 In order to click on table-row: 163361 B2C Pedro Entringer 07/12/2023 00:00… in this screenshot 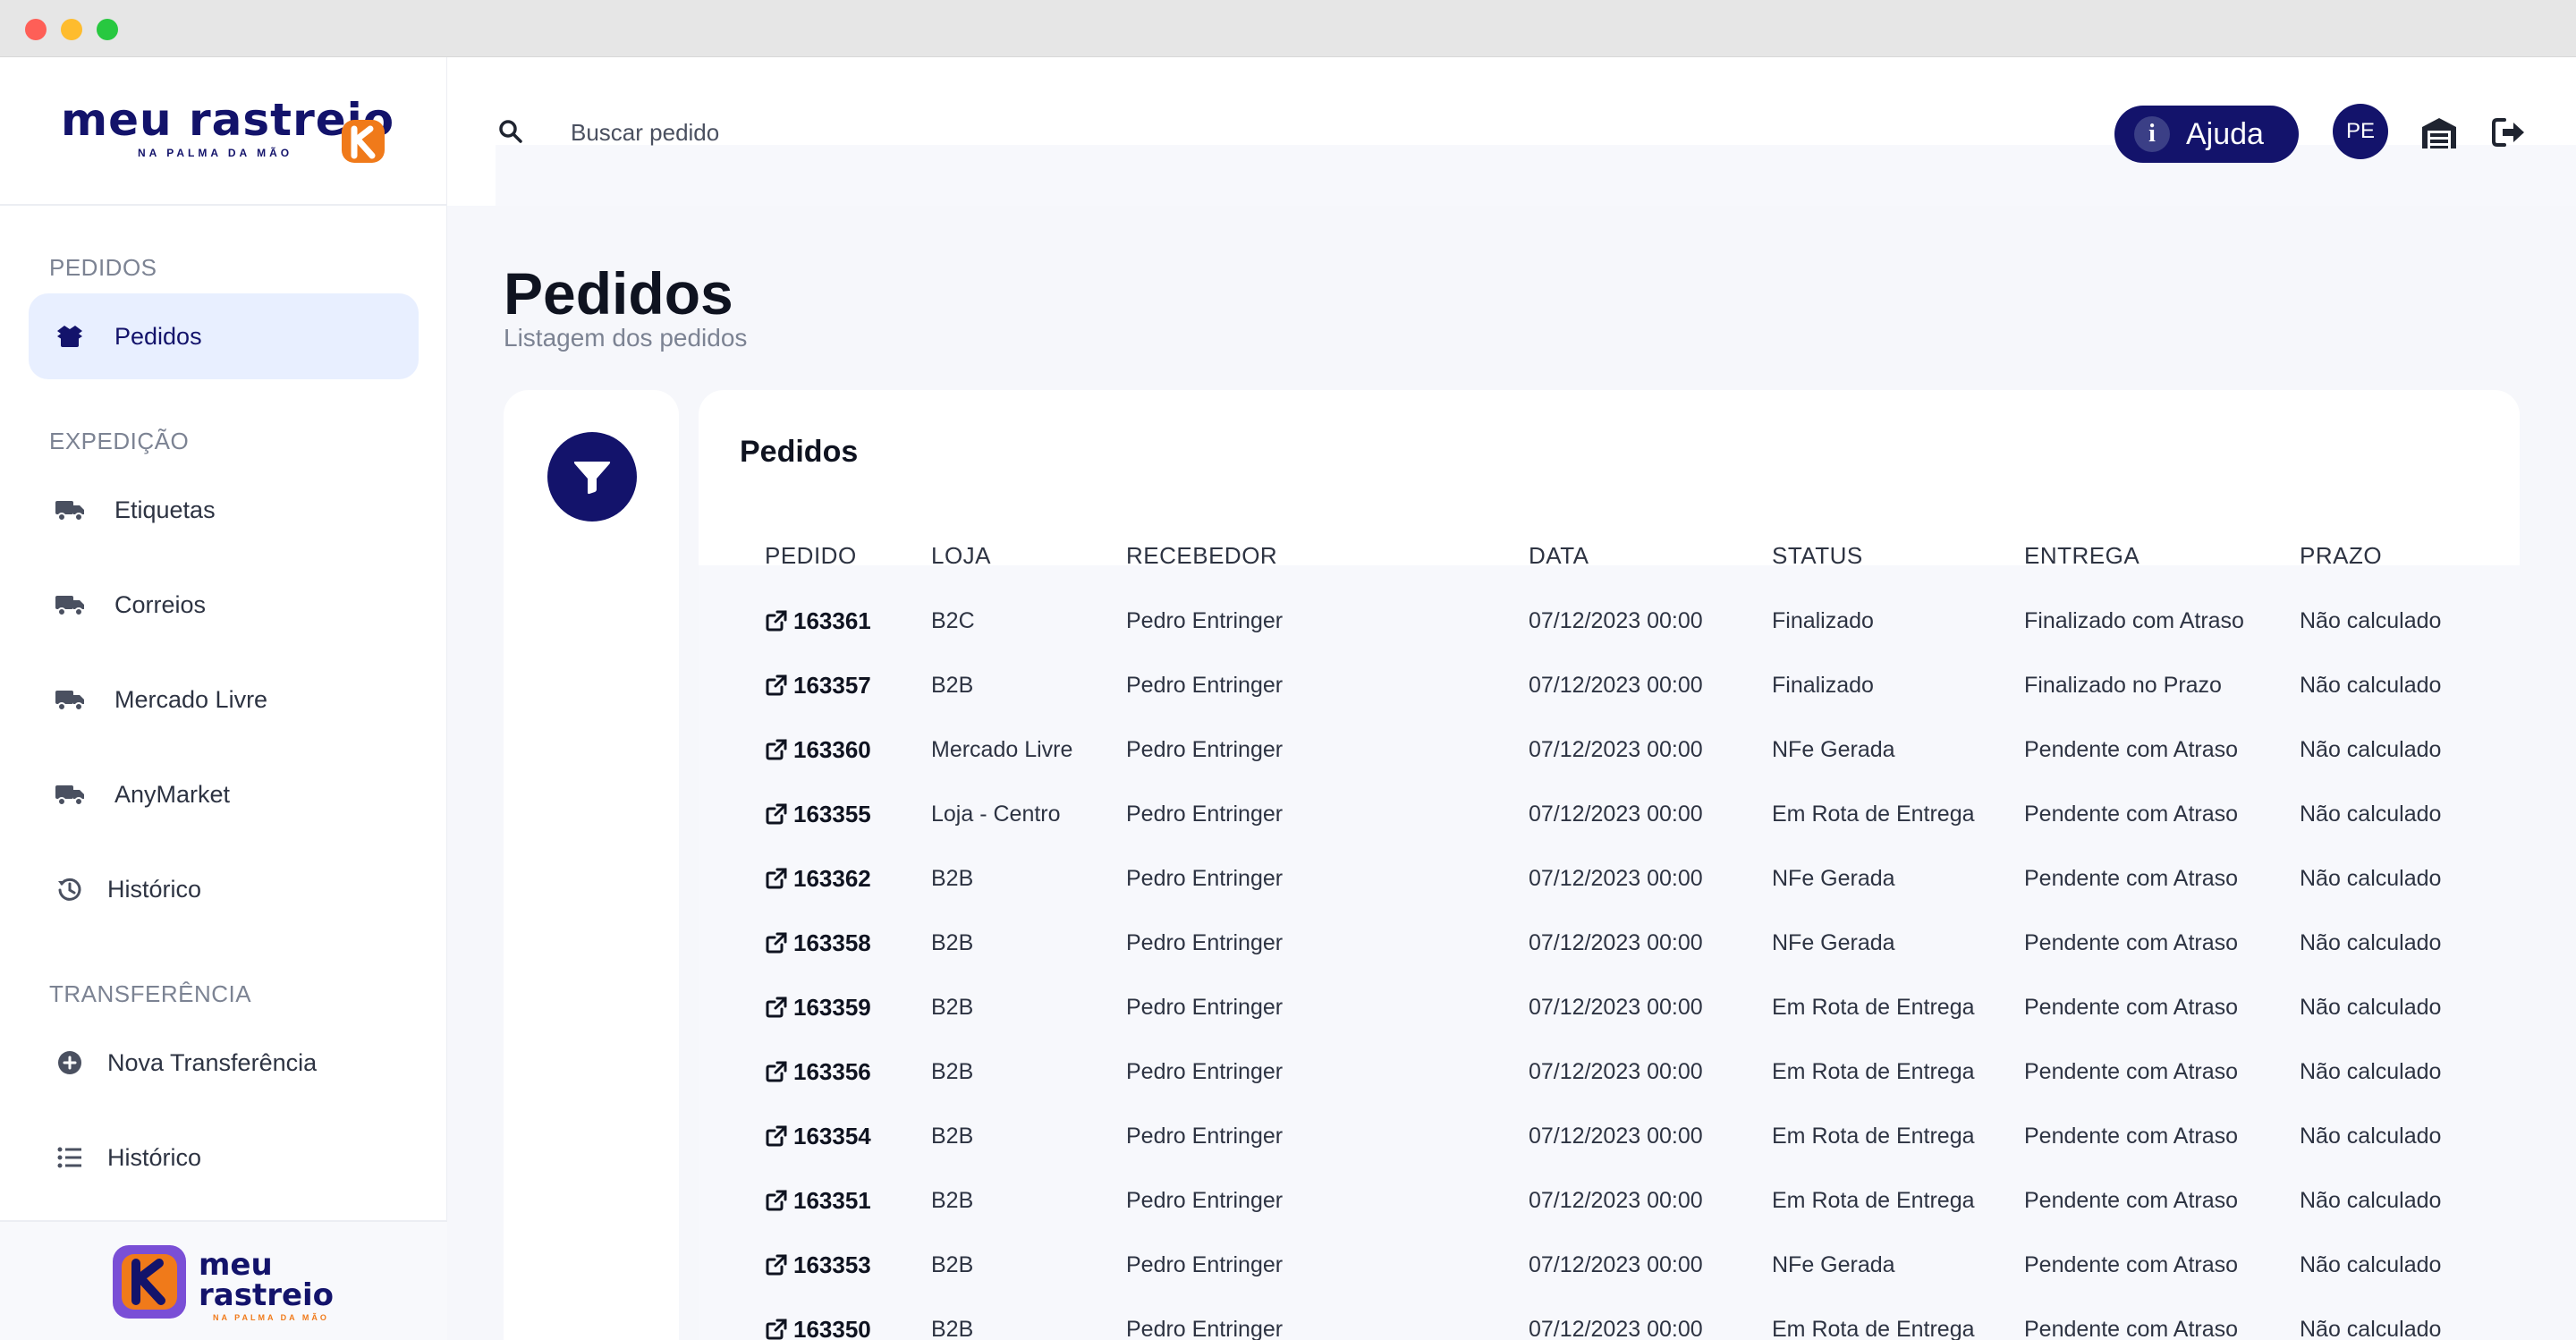, I will do `click(1609, 621)`.